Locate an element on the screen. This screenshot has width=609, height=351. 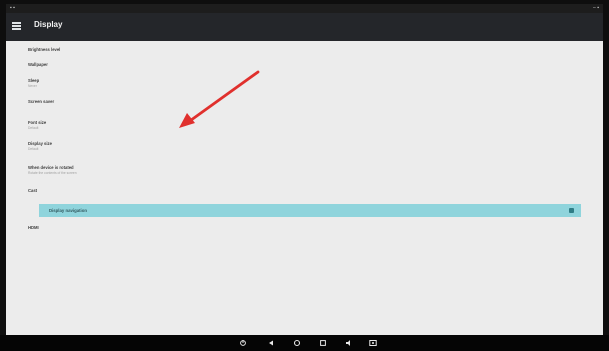
power-icon is located at coordinates (243, 343).